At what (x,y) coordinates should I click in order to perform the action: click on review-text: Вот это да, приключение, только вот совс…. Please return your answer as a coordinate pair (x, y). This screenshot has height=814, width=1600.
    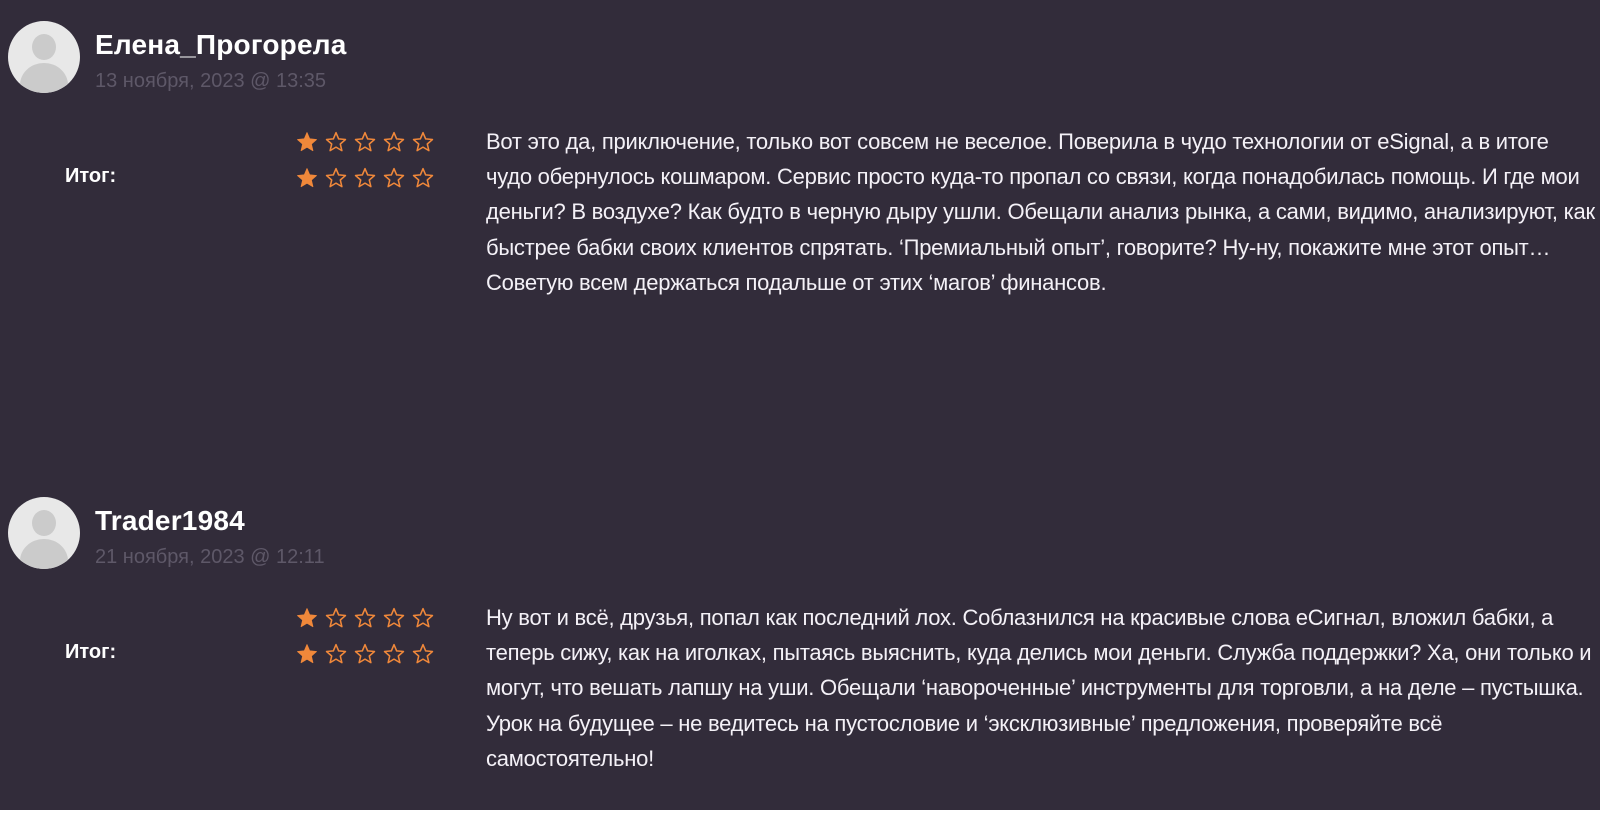
    Looking at the image, I should click on (1040, 212).